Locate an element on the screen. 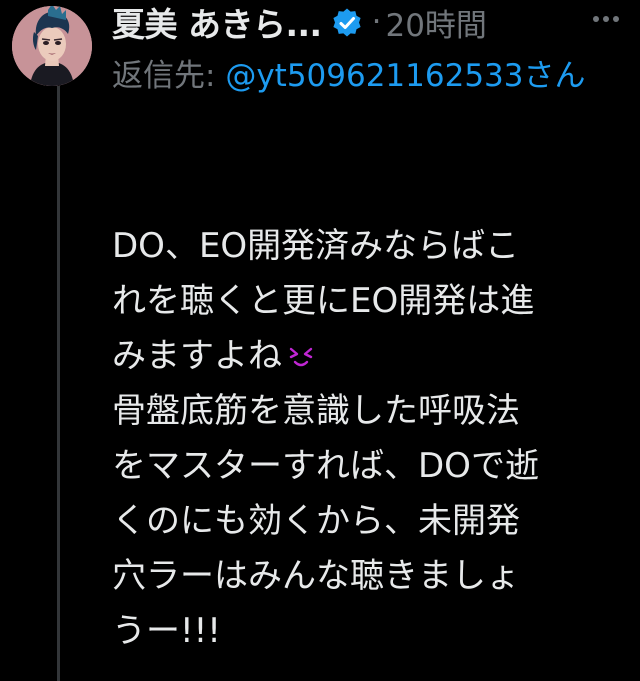  tweet-text-line: 穴ラーはみんな聴きましょ is located at coordinates (316, 576).